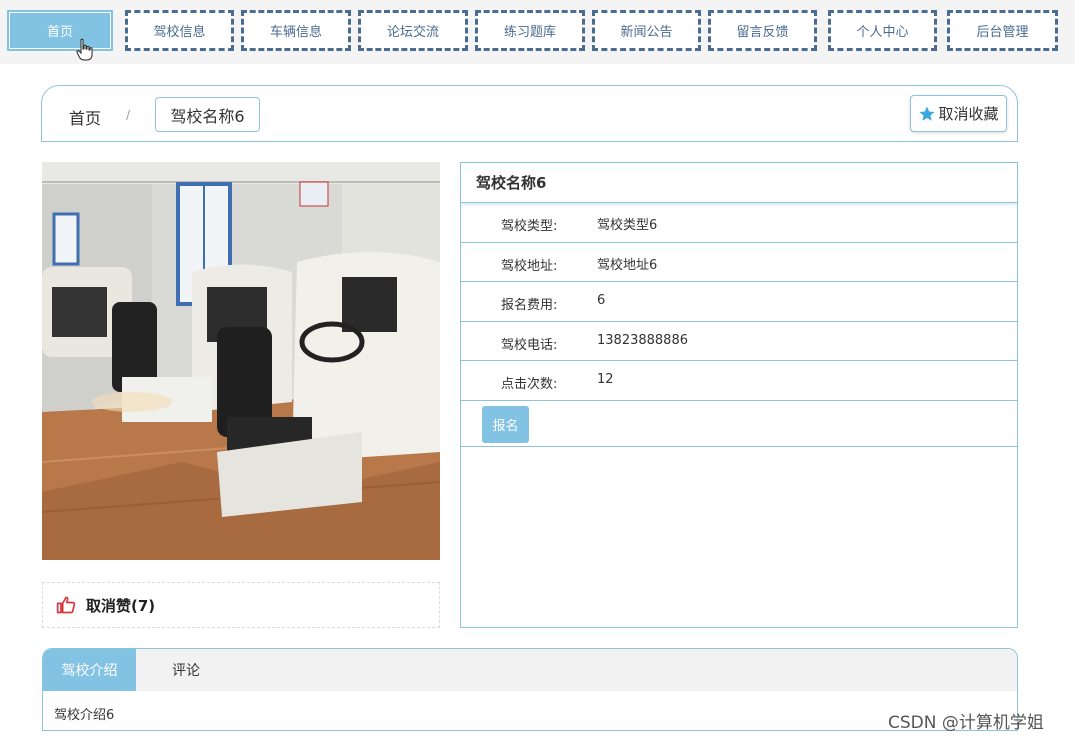 This screenshot has width=1075, height=737. What do you see at coordinates (207, 114) in the screenshot?
I see `breadcrumb-current: 驾校名称6` at bounding box center [207, 114].